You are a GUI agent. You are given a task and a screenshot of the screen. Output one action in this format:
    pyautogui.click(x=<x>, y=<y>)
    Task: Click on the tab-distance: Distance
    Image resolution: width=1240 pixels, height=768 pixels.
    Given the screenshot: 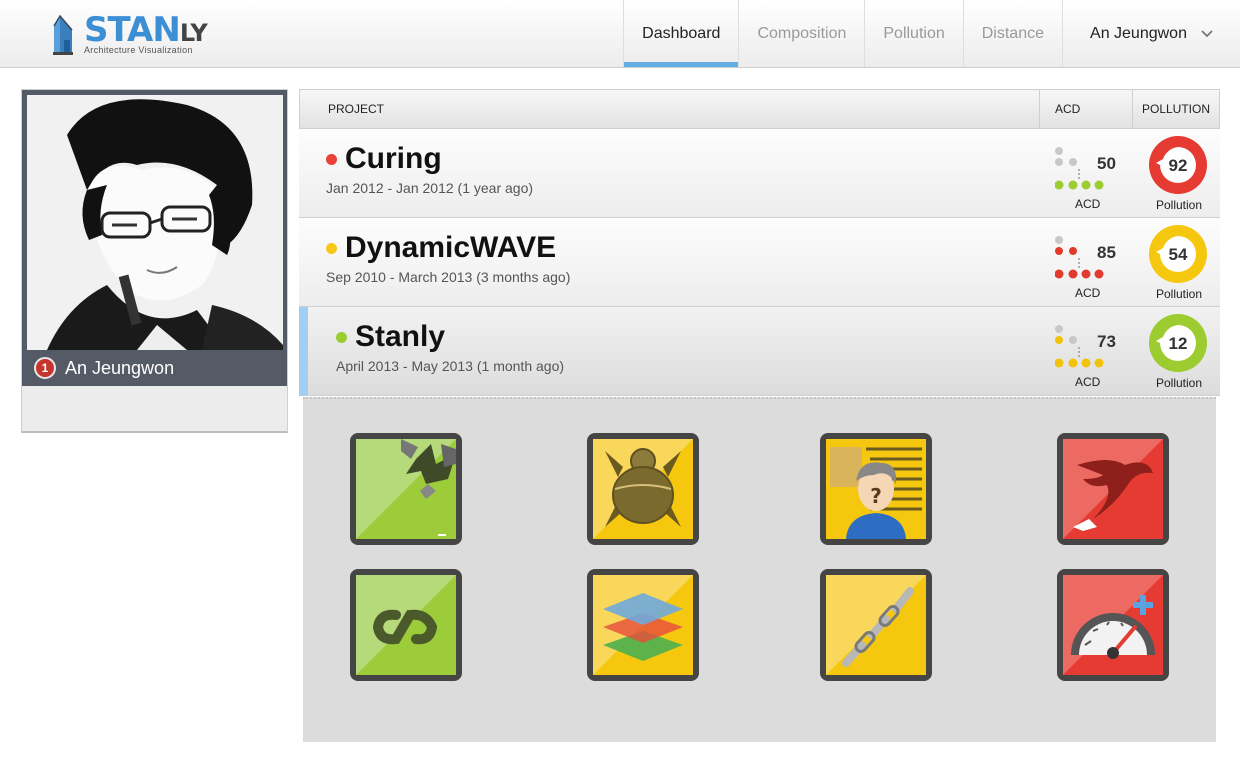 What is the action you would take?
    pyautogui.click(x=1012, y=33)
    